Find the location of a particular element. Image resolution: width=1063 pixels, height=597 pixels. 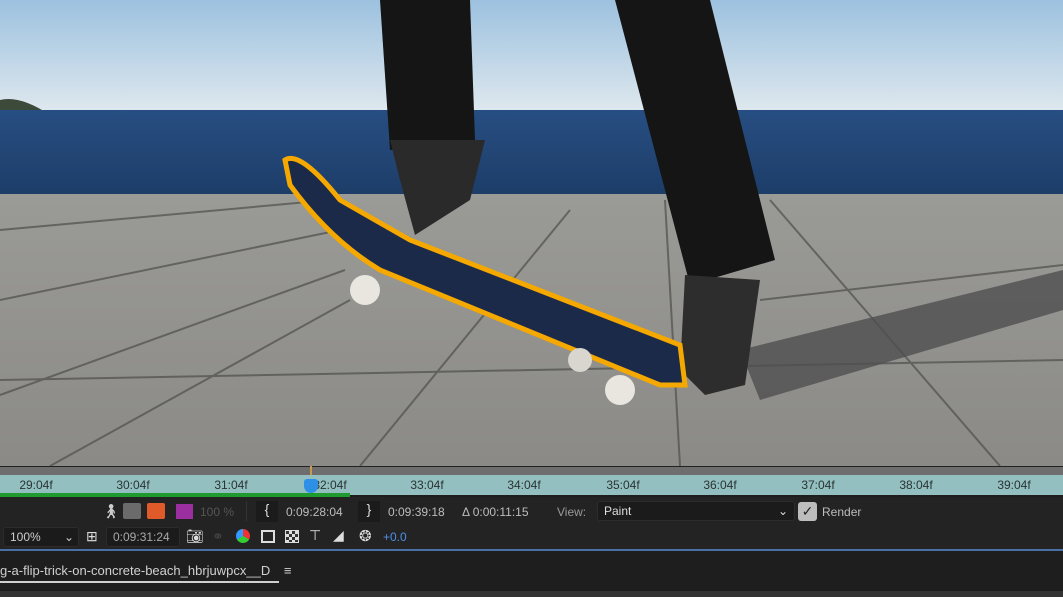

timeline-panel is located at coordinates (531, 594).